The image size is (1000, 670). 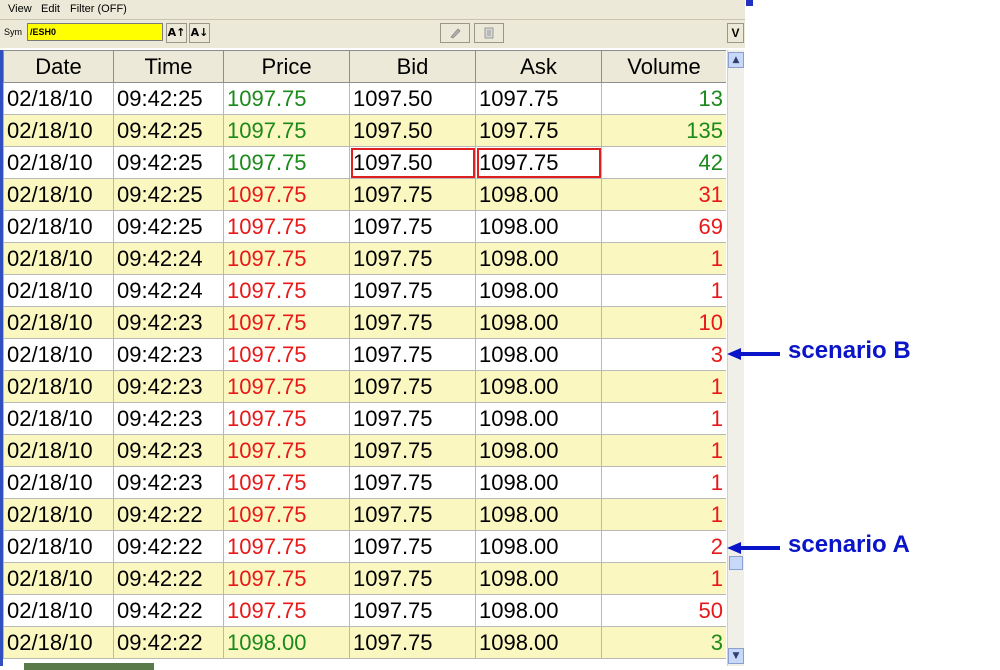 I want to click on arrow-up-icon: ▲, so click(x=736, y=60).